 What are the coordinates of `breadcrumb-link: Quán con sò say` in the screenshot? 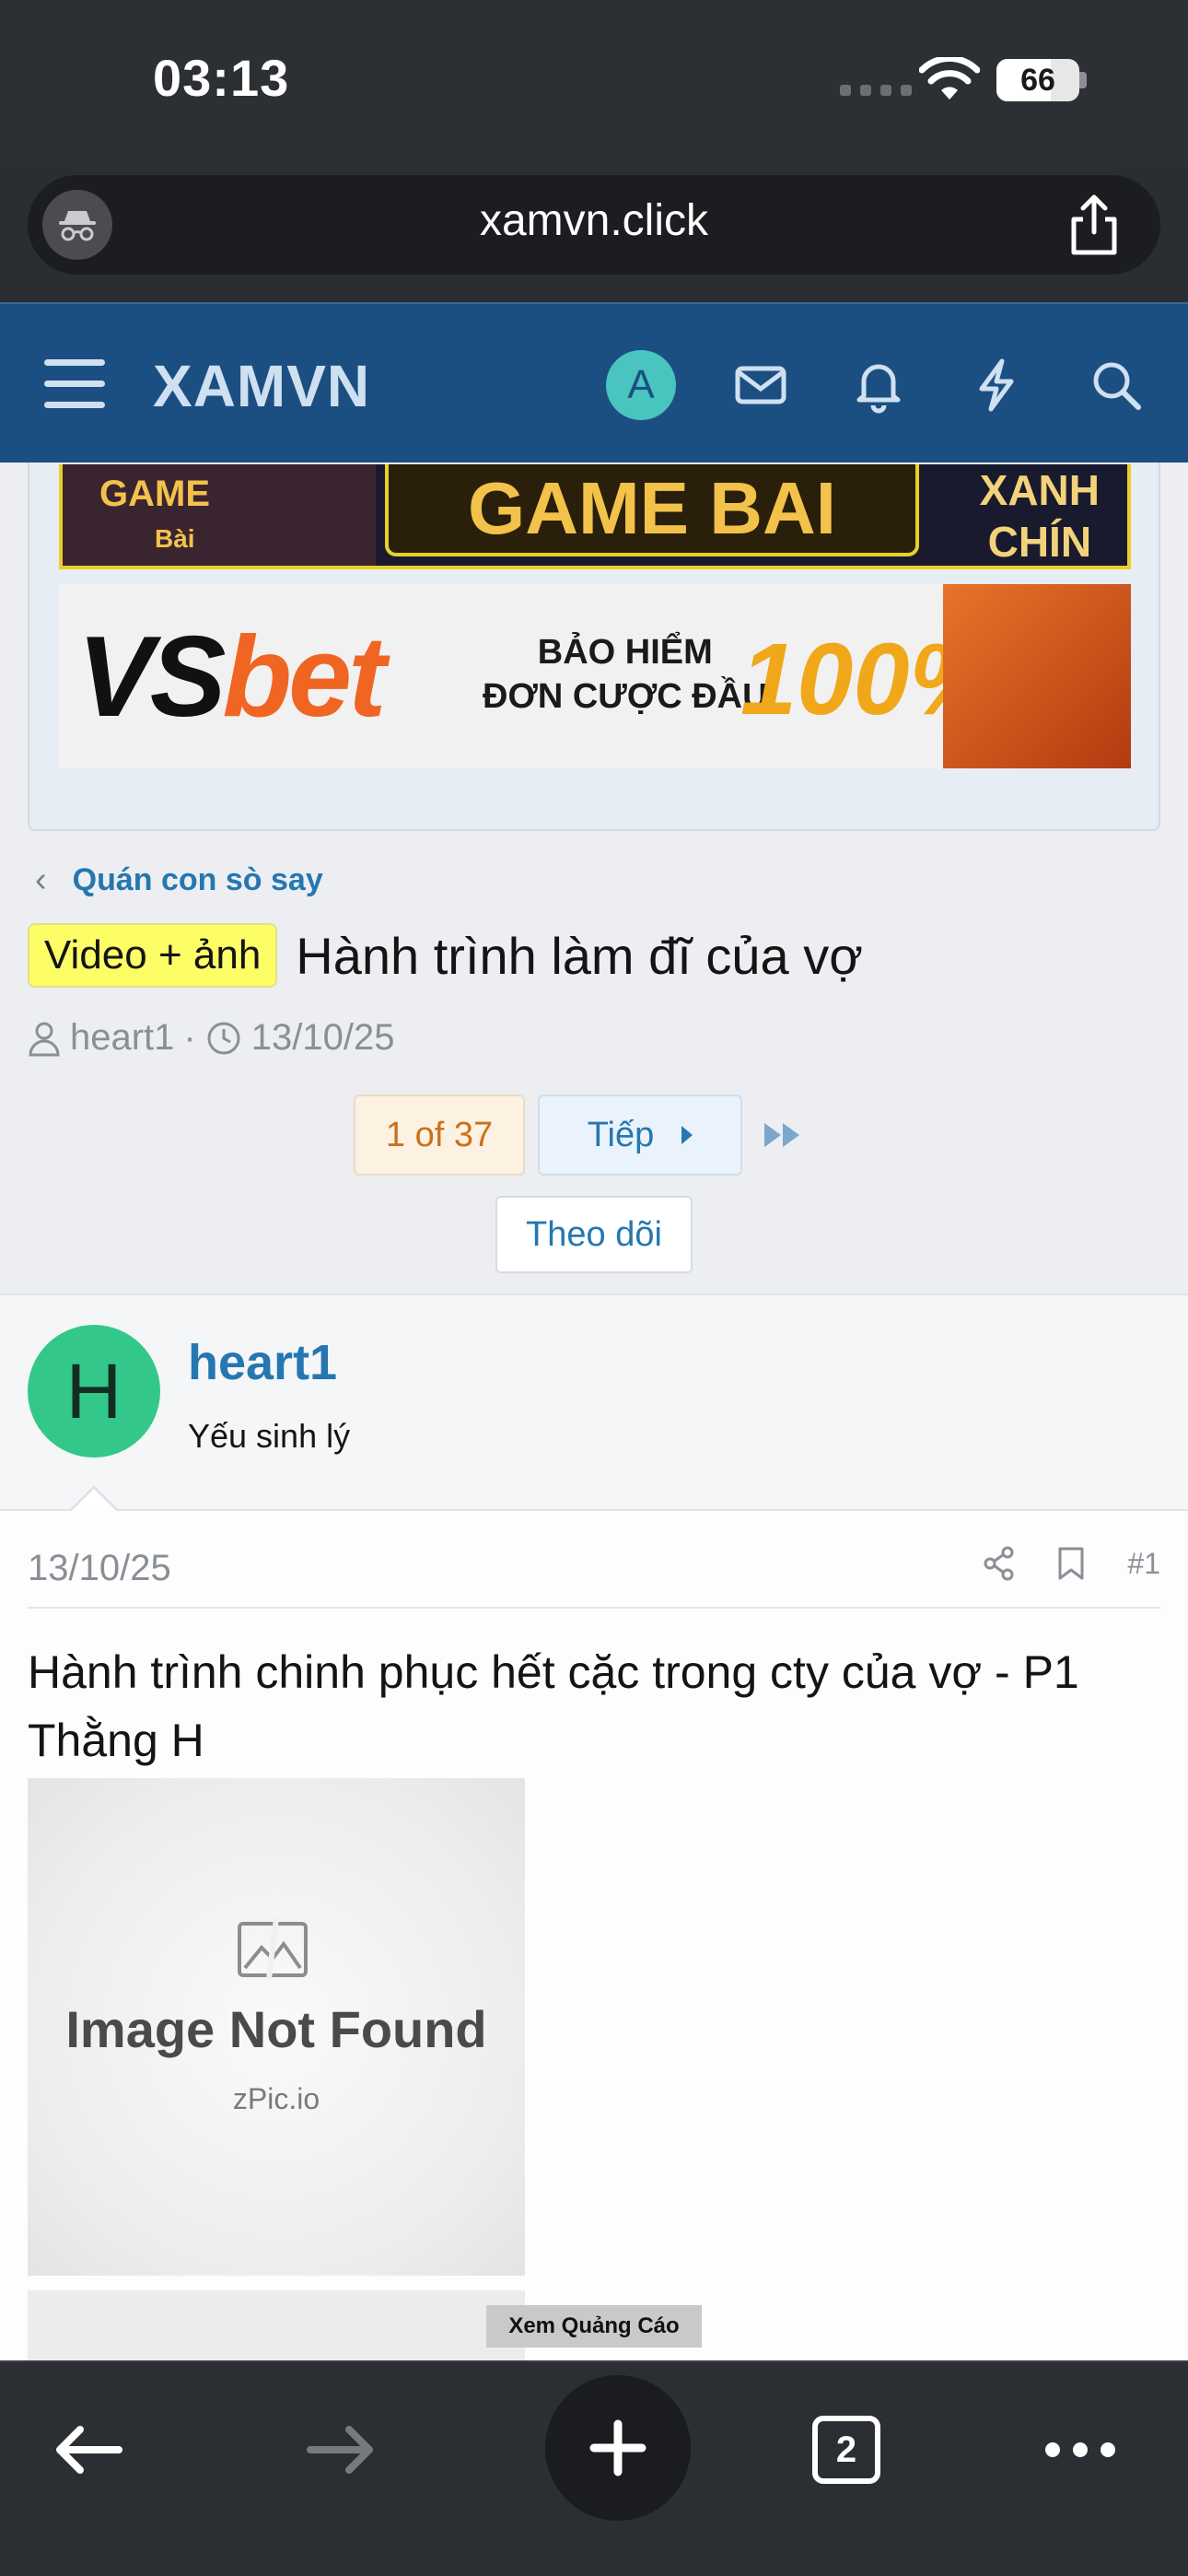 It's located at (198, 880).